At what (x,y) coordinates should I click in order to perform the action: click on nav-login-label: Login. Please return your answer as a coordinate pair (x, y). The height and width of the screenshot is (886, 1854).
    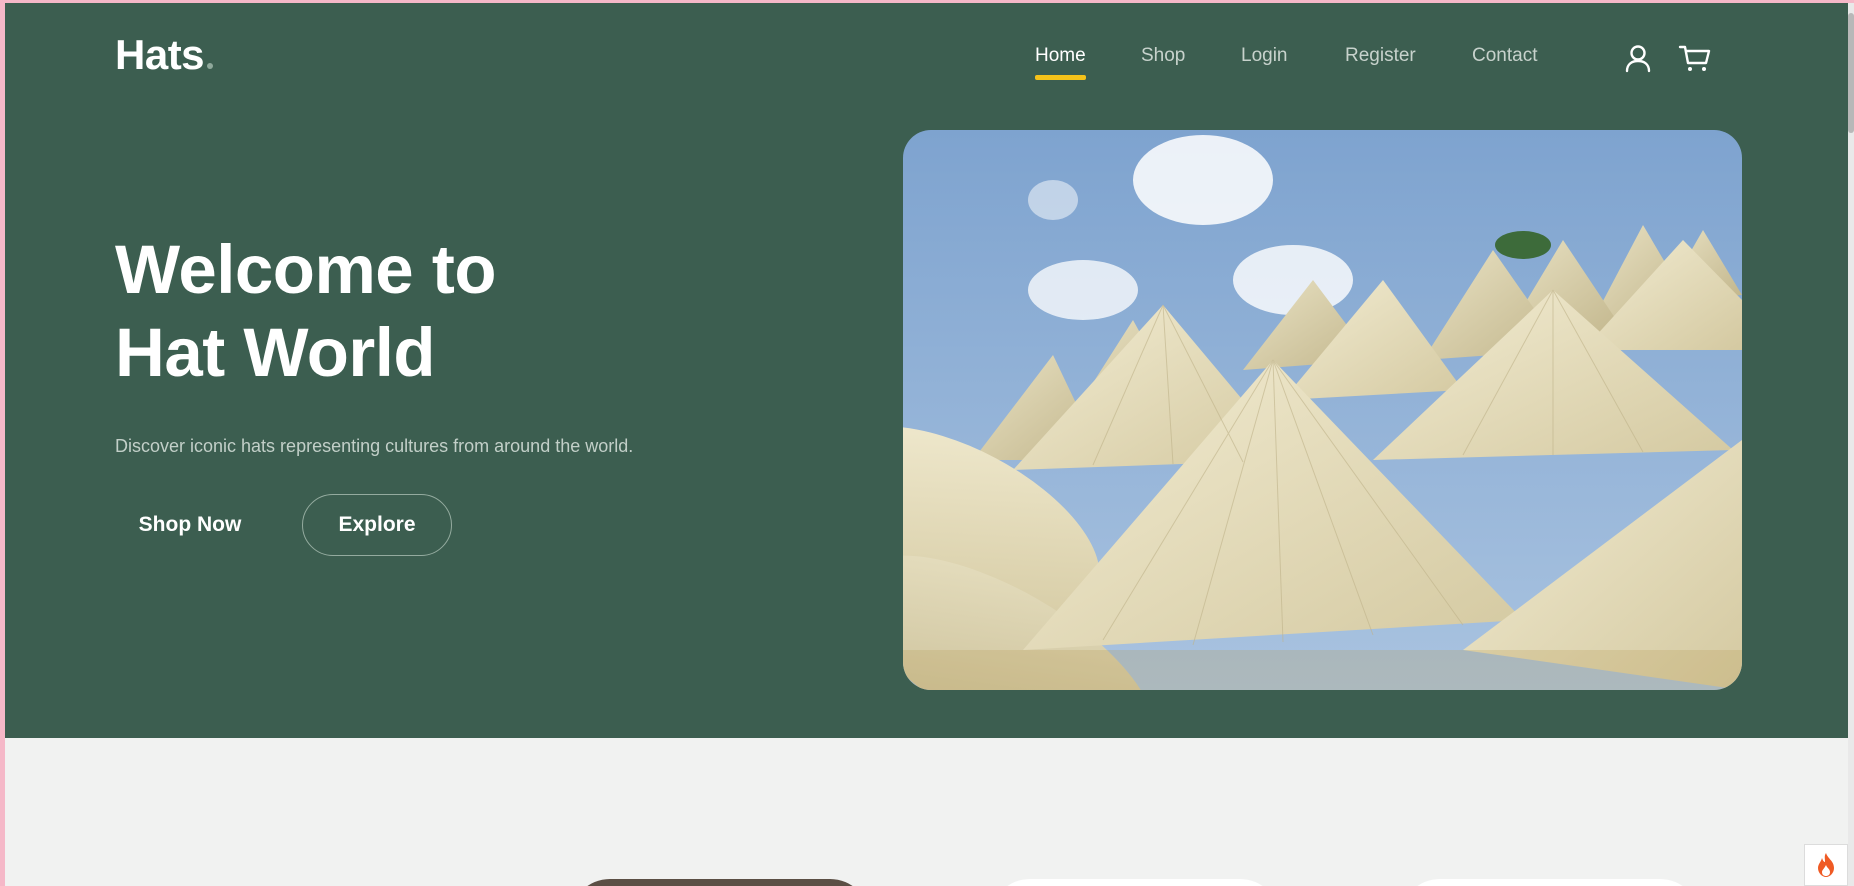
    Looking at the image, I should click on (1264, 55).